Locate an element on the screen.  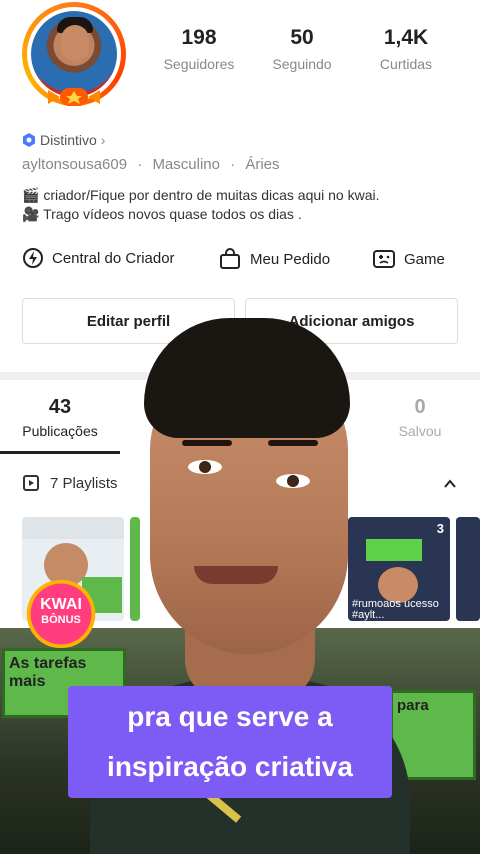
creator-center-label: Central do Criador is located at coordinates (113, 258).